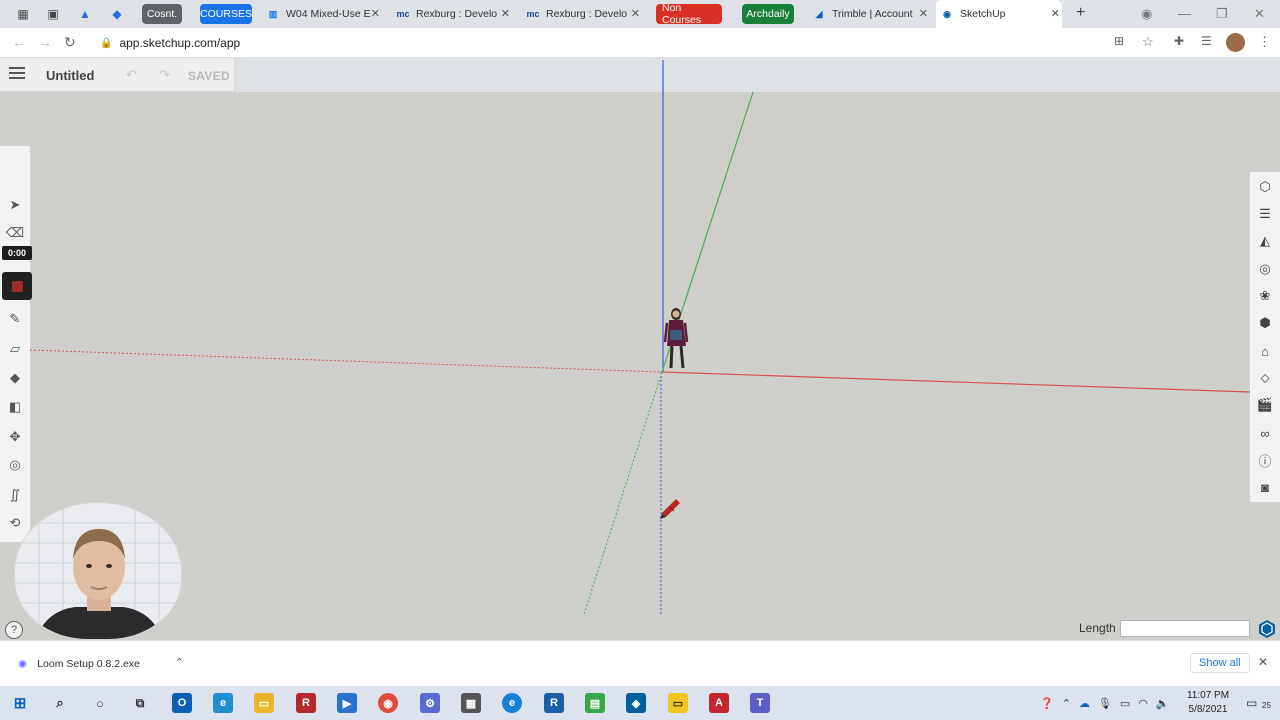 Image resolution: width=1280 pixels, height=720 pixels. What do you see at coordinates (595, 703) in the screenshot?
I see `photos-icon: ▤` at bounding box center [595, 703].